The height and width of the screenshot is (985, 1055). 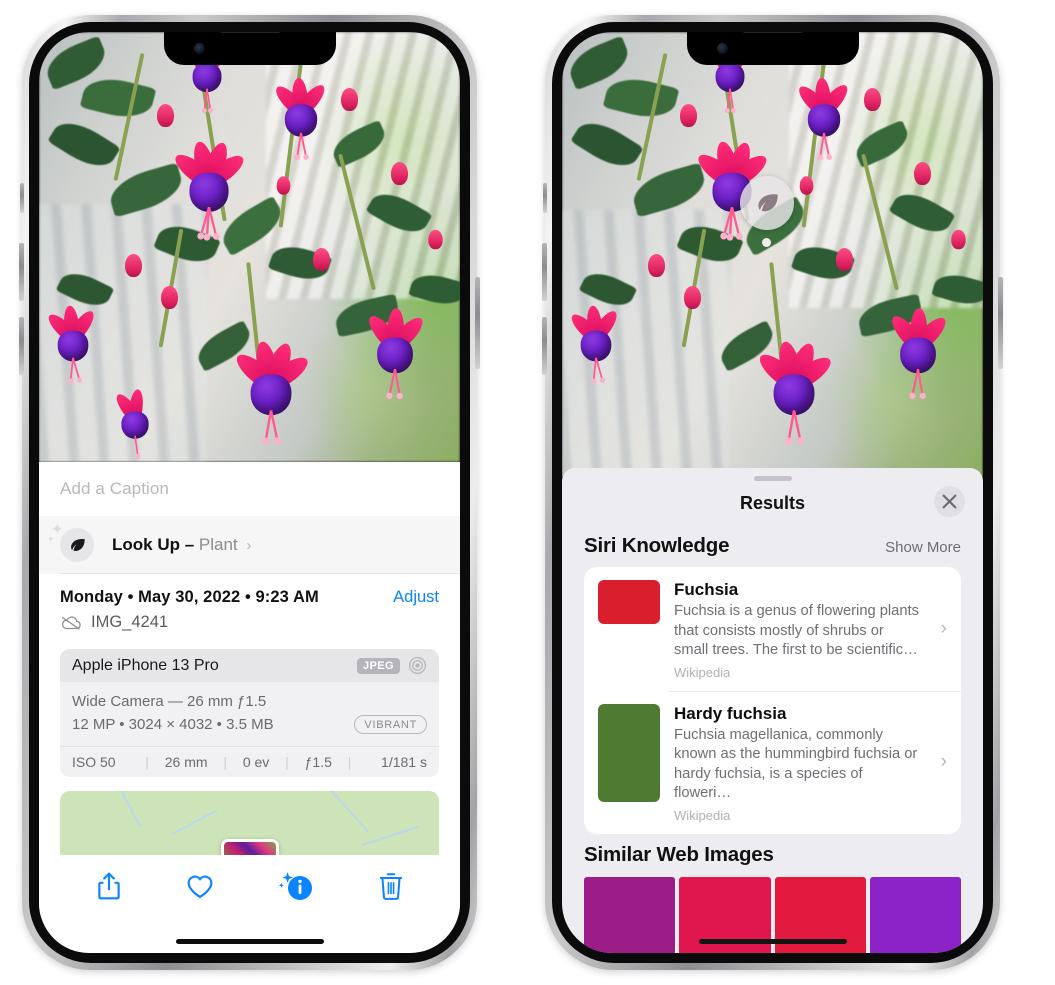 What do you see at coordinates (378, 665) in the screenshot?
I see `format-badge: JPEG` at bounding box center [378, 665].